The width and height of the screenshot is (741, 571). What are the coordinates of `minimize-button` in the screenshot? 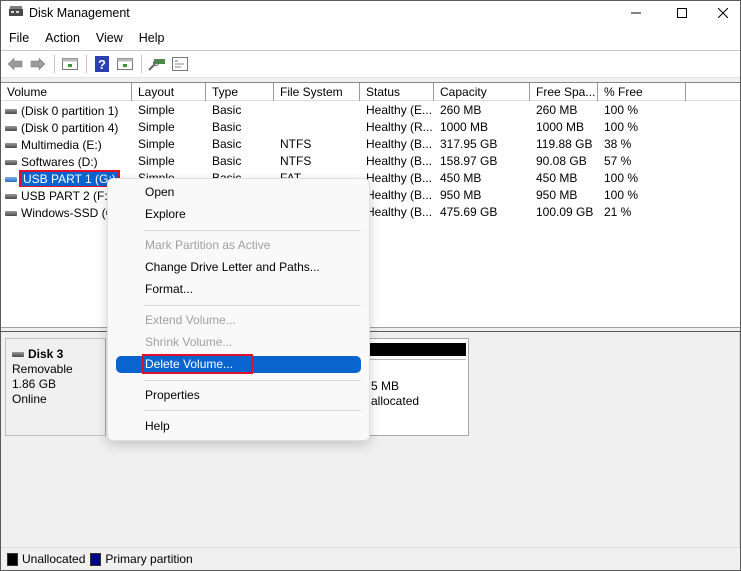 It's located at (636, 13).